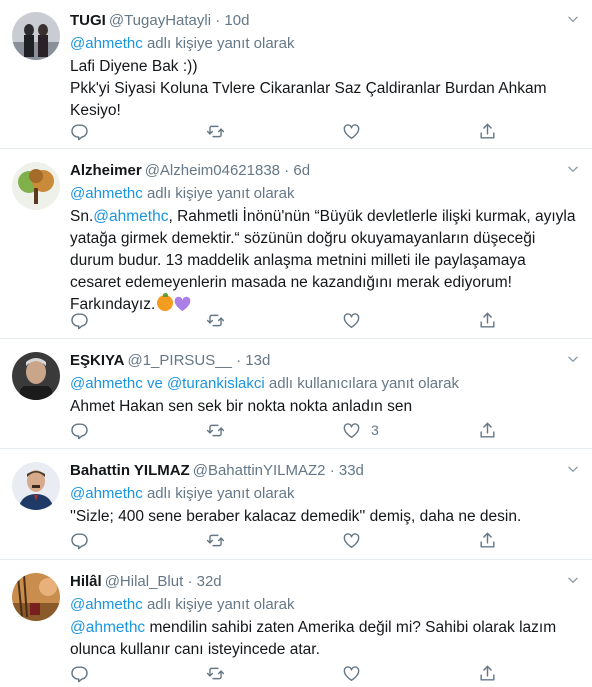 The width and height of the screenshot is (592, 687). What do you see at coordinates (97, 360) in the screenshot?
I see `display-name: EŞKIYA` at bounding box center [97, 360].